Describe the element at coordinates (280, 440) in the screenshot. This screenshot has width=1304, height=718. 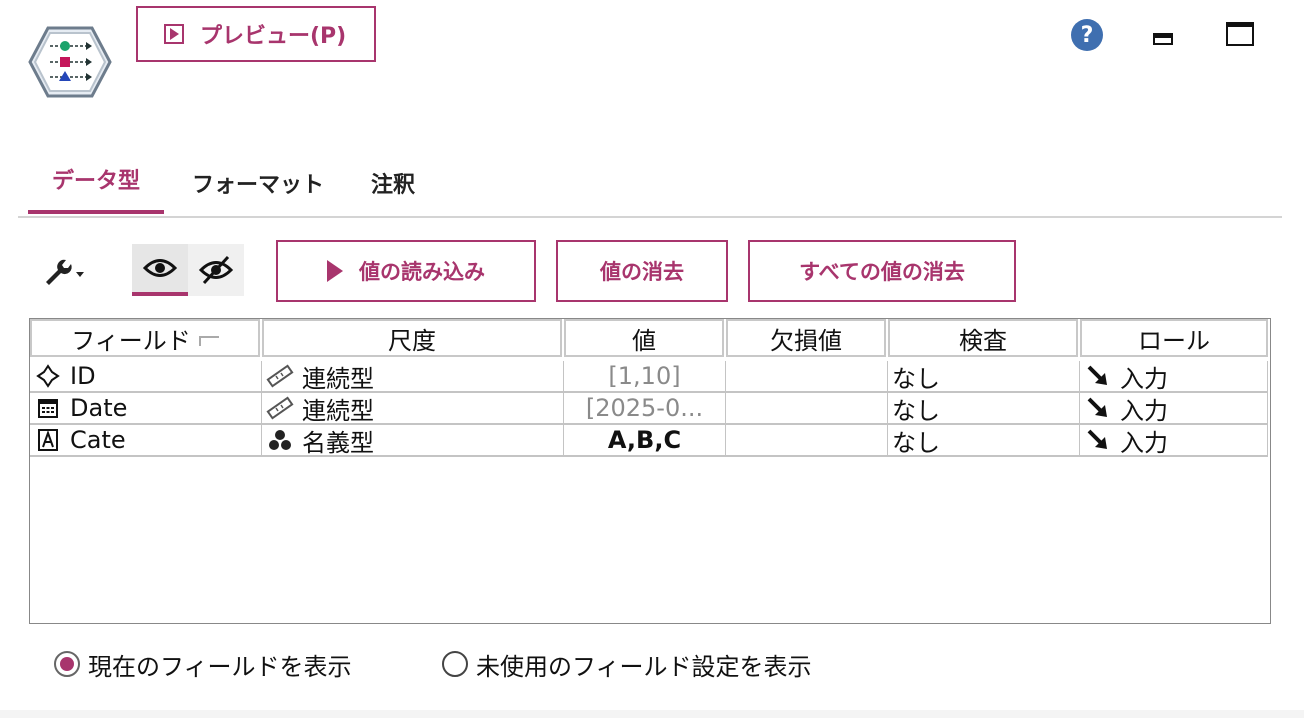
I see `nominal-circles-icon` at that location.